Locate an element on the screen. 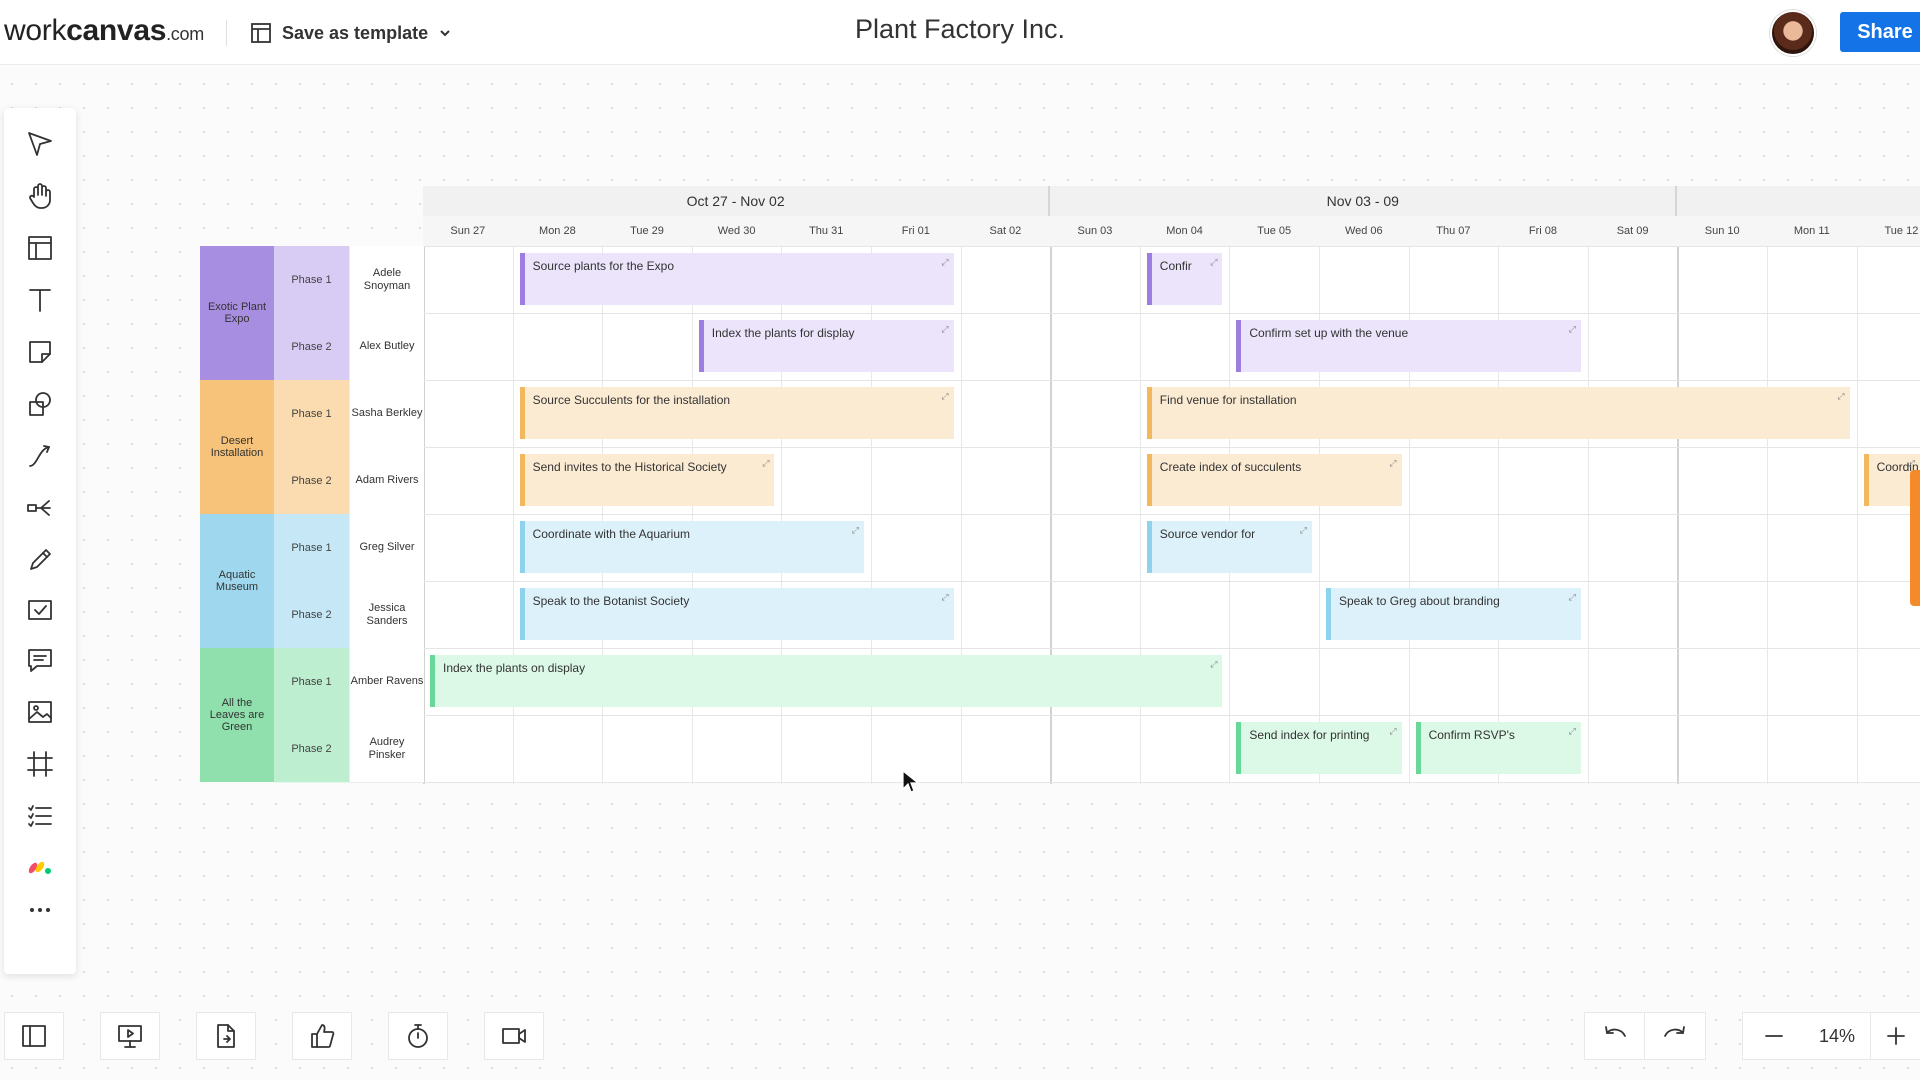 This screenshot has height=1080, width=1920. connector-tool-button is located at coordinates (40, 456).